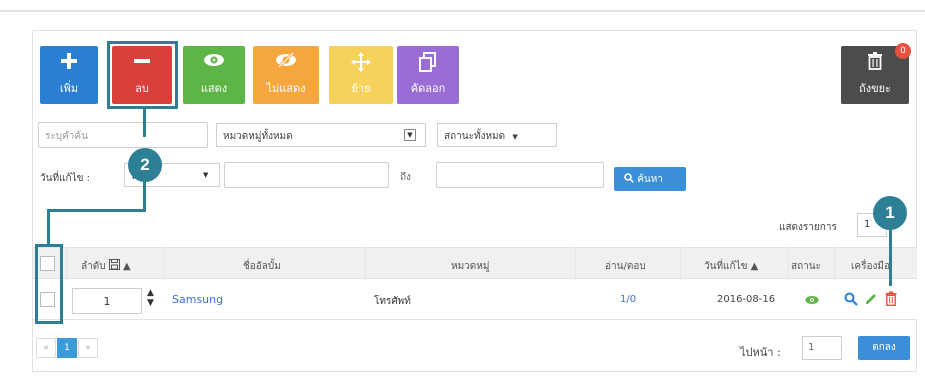 The height and width of the screenshot is (378, 925). Describe the element at coordinates (214, 75) in the screenshot. I see `show-button: แสดง` at that location.